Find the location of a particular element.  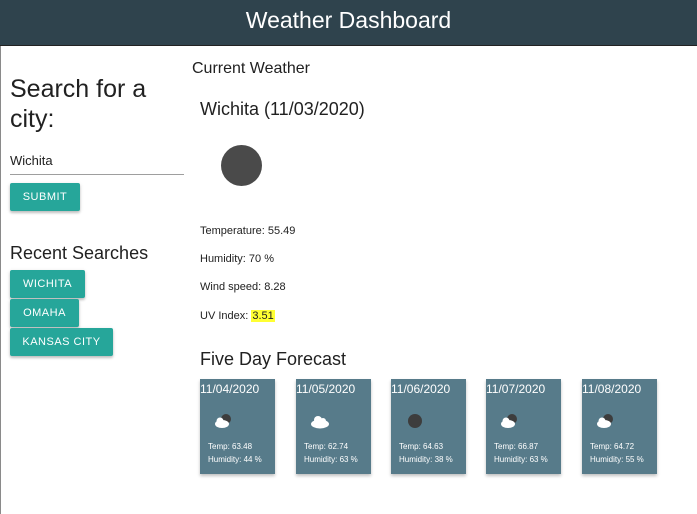

recent-search-omaha: OMAHA is located at coordinates (44, 313).